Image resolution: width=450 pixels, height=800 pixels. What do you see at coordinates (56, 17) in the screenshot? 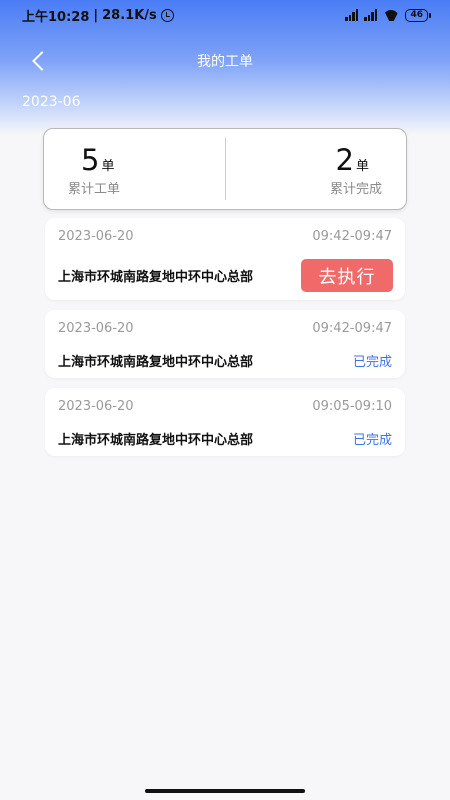
I see `status-time: 上午10:28` at bounding box center [56, 17].